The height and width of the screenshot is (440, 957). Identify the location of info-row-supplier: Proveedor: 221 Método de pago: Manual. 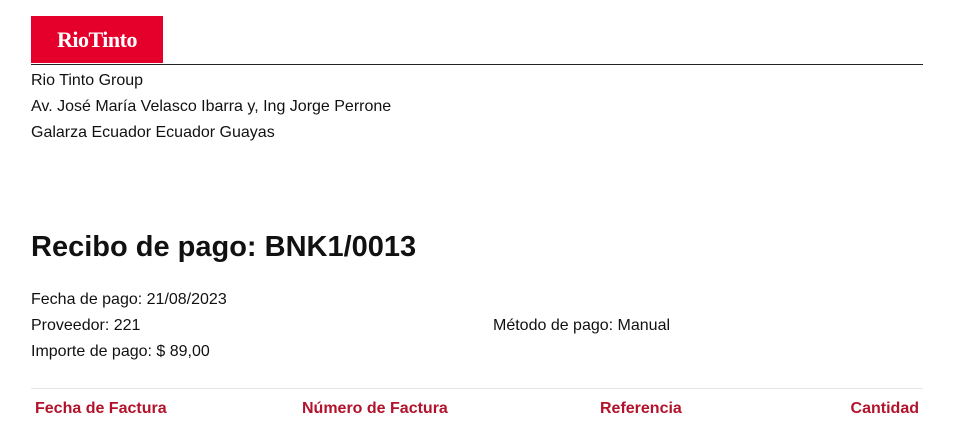
(477, 326).